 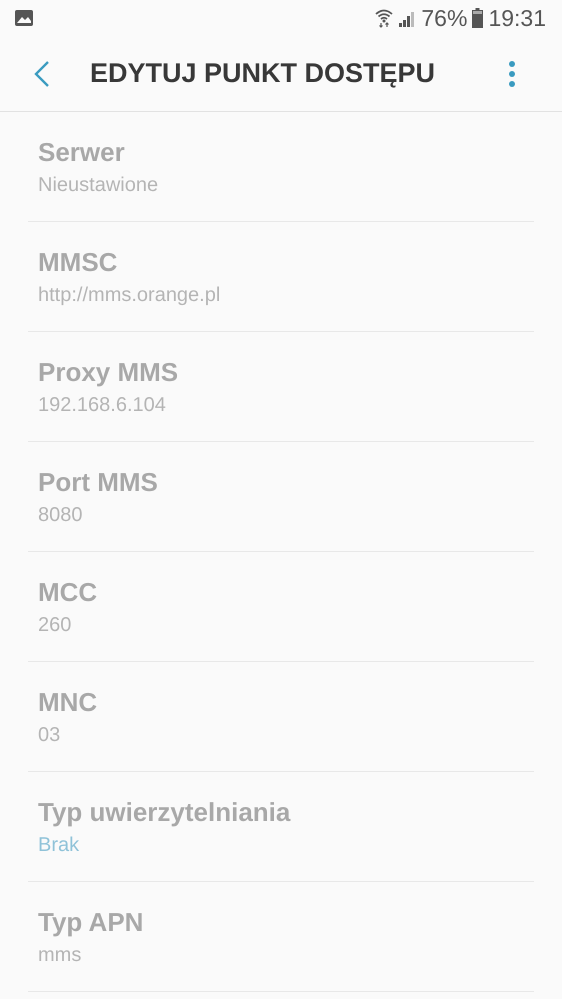 I want to click on more-vertical-icon, so click(x=512, y=74).